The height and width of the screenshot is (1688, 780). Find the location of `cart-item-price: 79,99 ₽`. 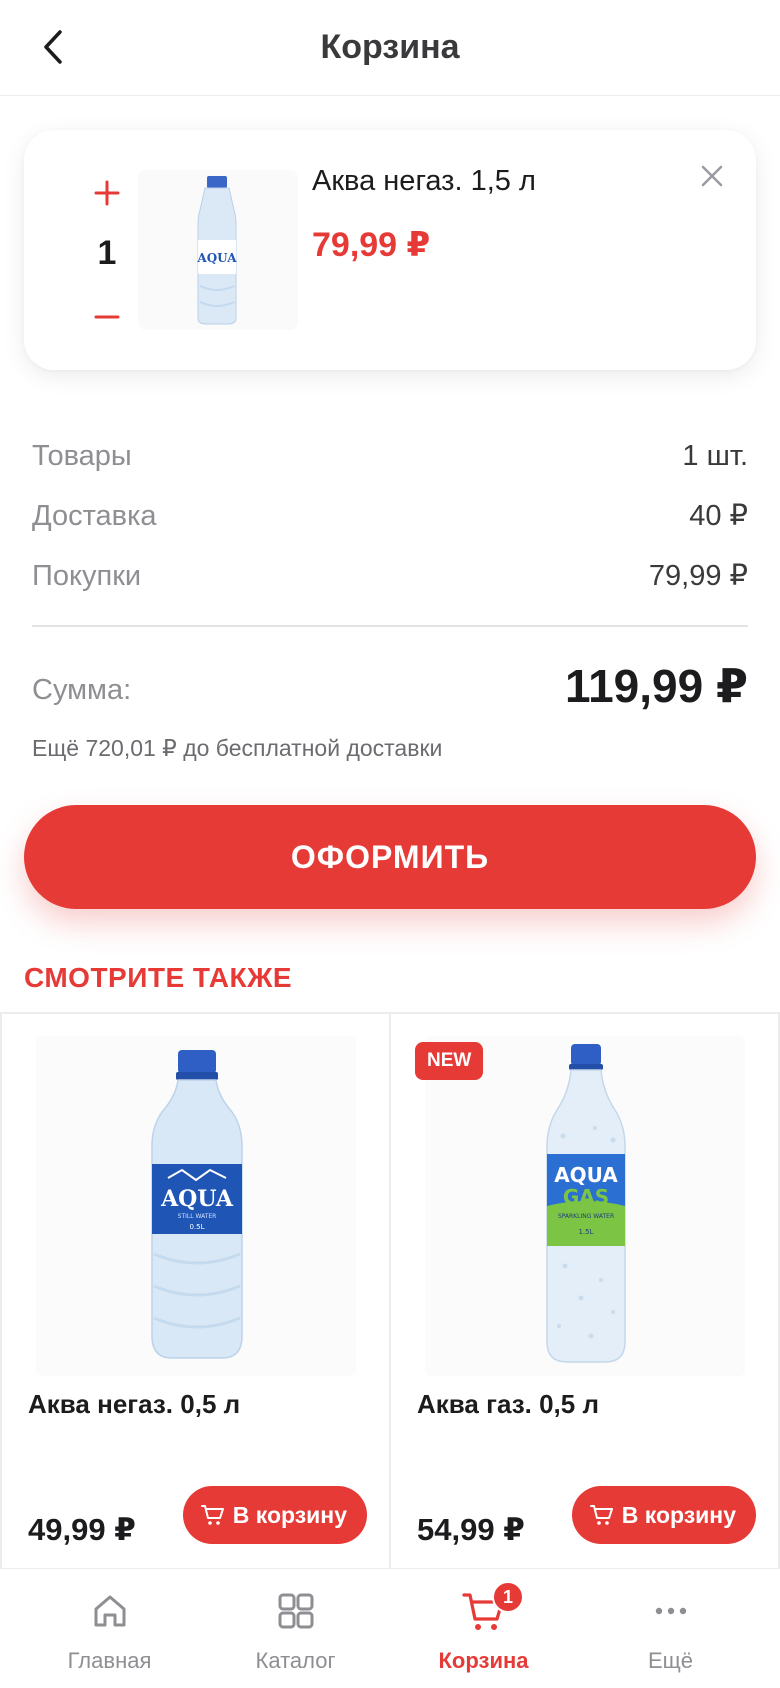

cart-item-price: 79,99 ₽ is located at coordinates (371, 245).